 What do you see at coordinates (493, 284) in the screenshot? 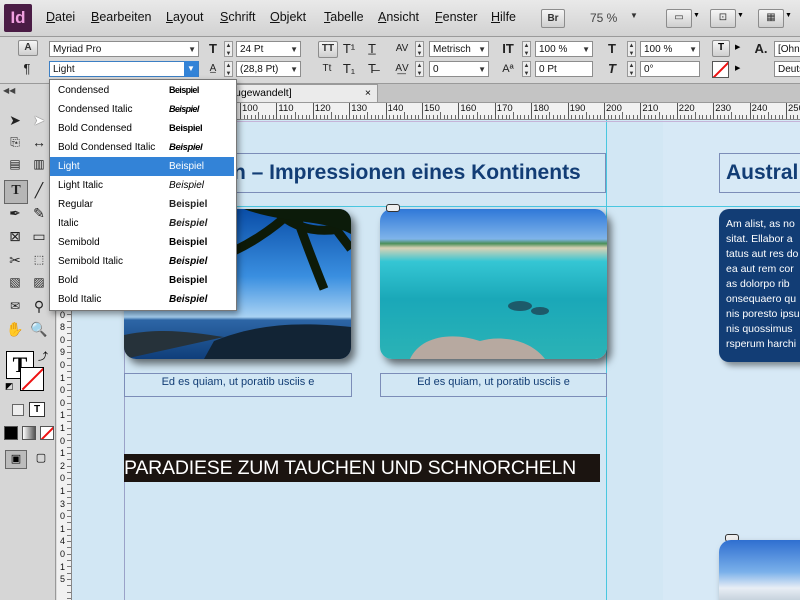
I see `photo-turquoise-bay` at bounding box center [493, 284].